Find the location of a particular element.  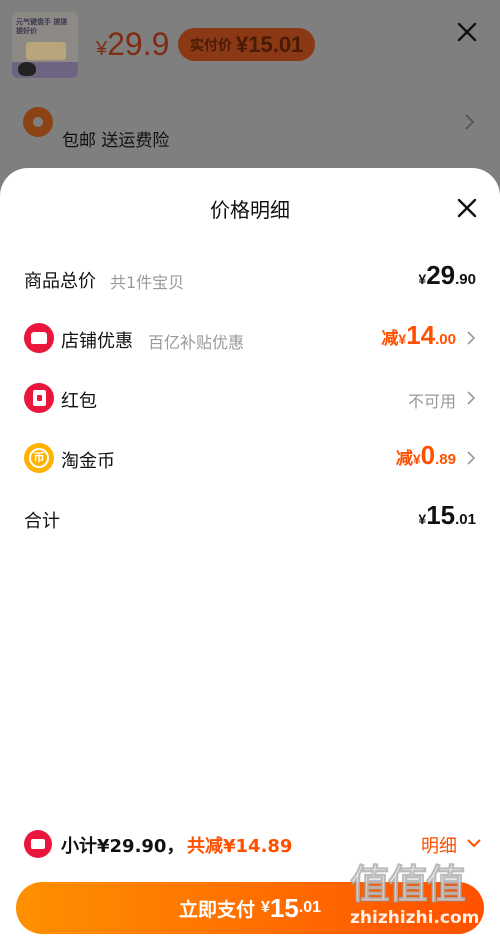

store-icon is located at coordinates (39, 338).